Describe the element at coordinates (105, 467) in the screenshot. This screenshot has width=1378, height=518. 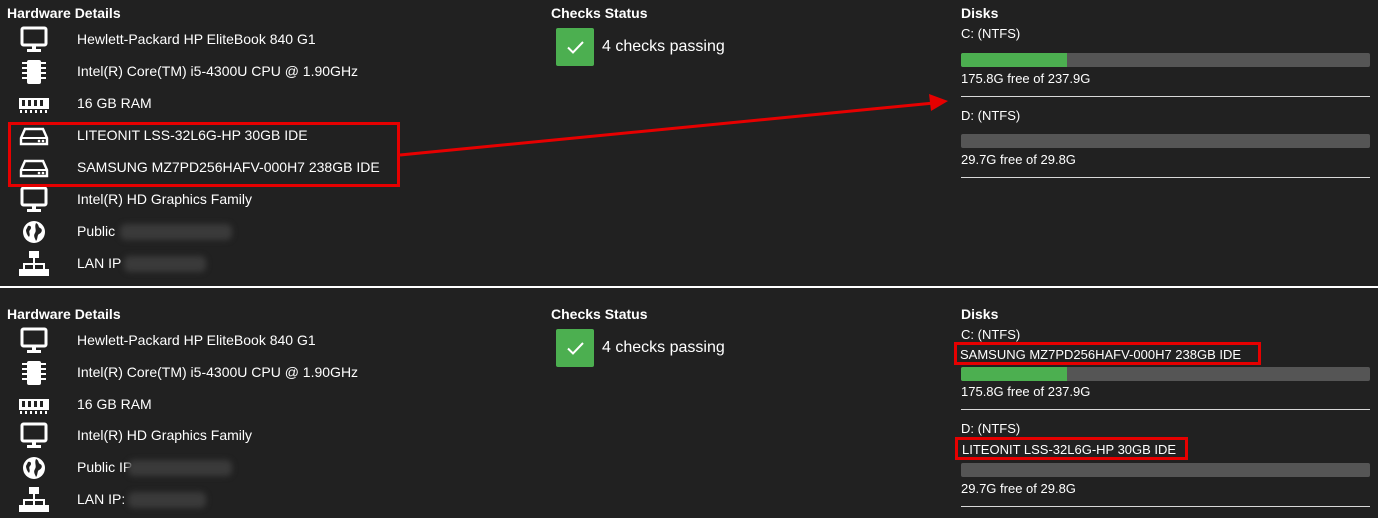
I see `hardware-label: Public IP` at that location.